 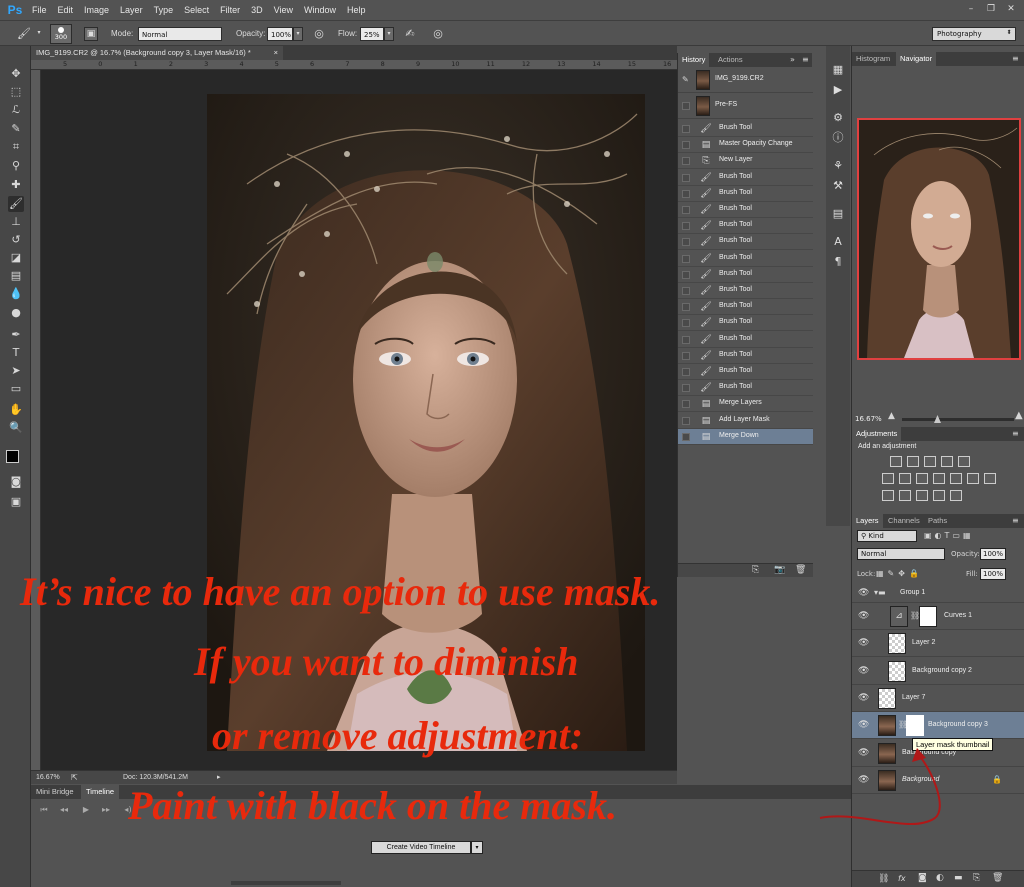 I want to click on minimize-button: –, so click(x=971, y=9).